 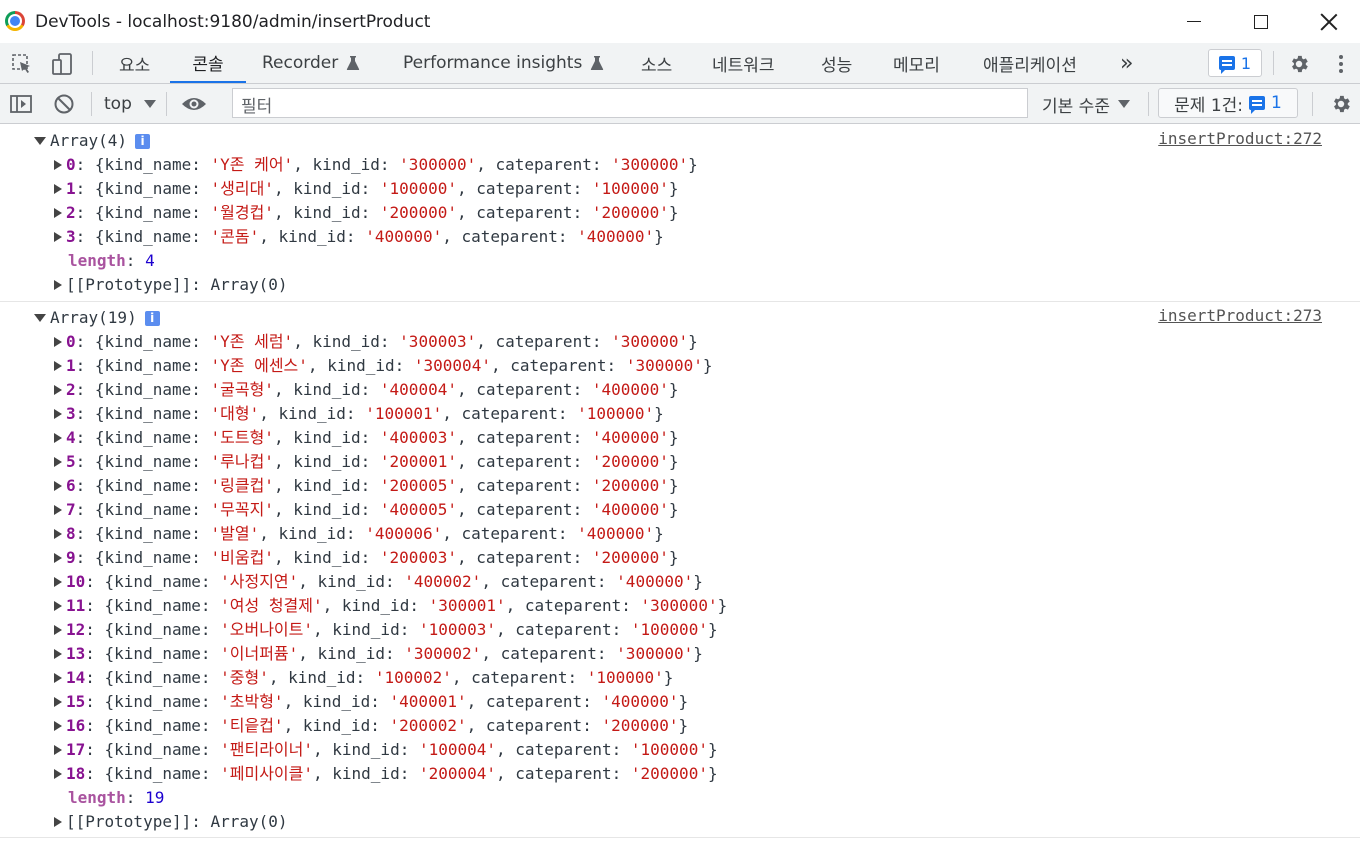 I want to click on gear-icon, so click(x=1300, y=63).